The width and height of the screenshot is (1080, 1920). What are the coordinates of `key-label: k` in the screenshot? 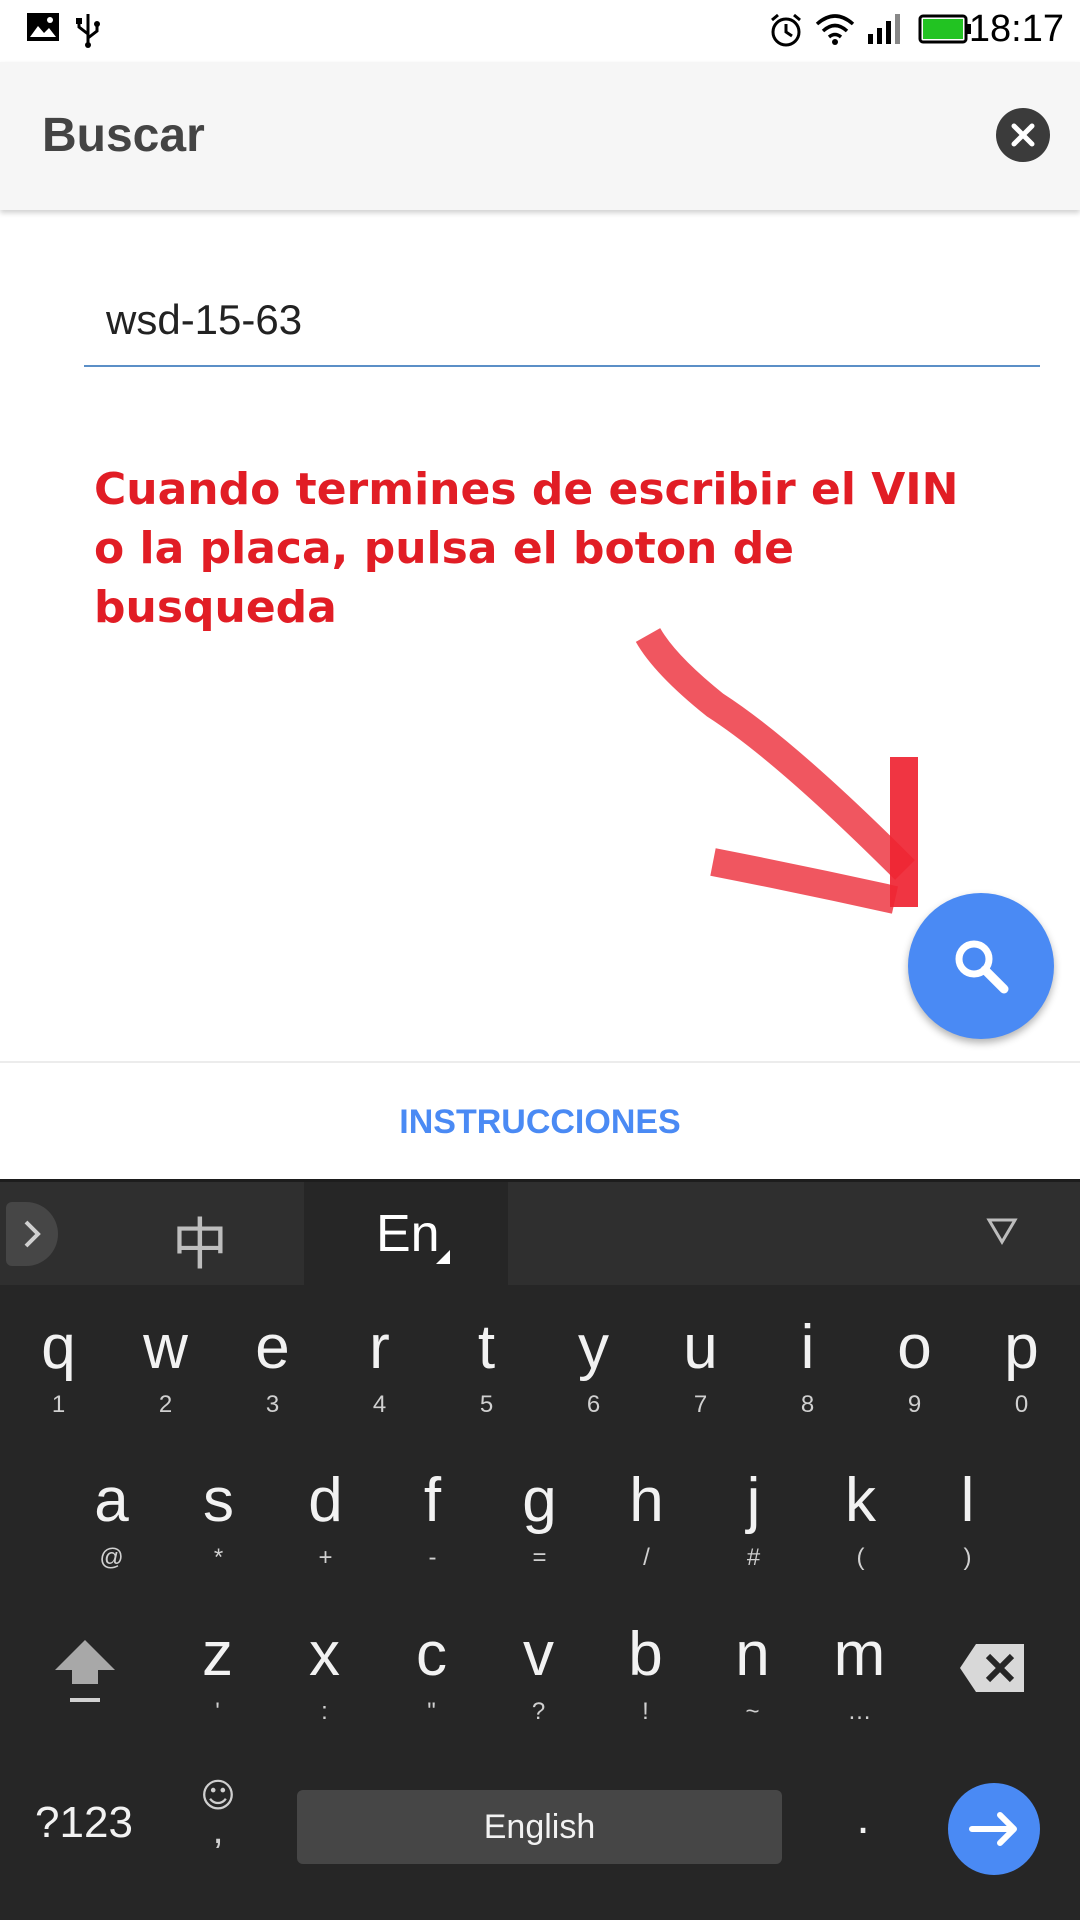 It's located at (860, 1500).